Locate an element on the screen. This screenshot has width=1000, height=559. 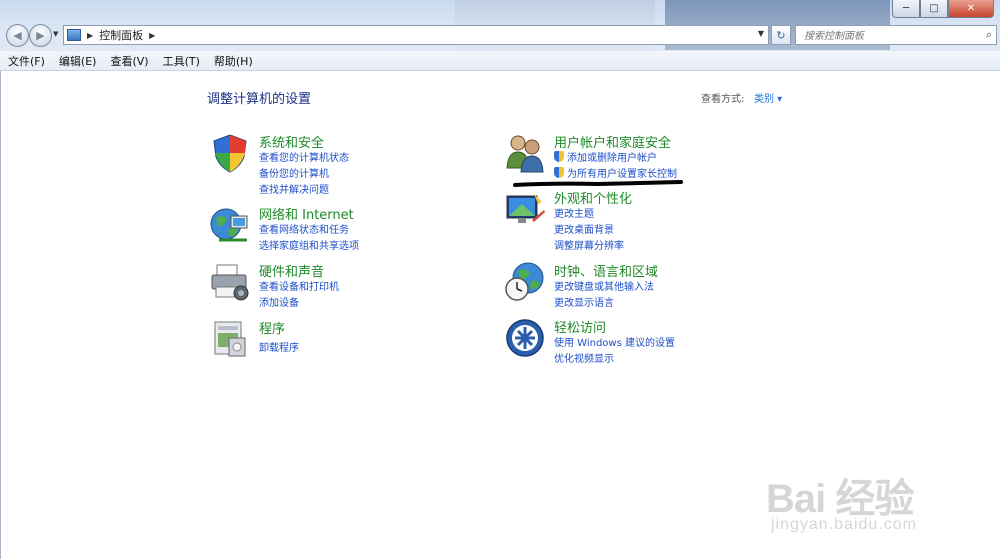
link-label: 为所有用户设置家长控制 is located at coordinates (622, 174).